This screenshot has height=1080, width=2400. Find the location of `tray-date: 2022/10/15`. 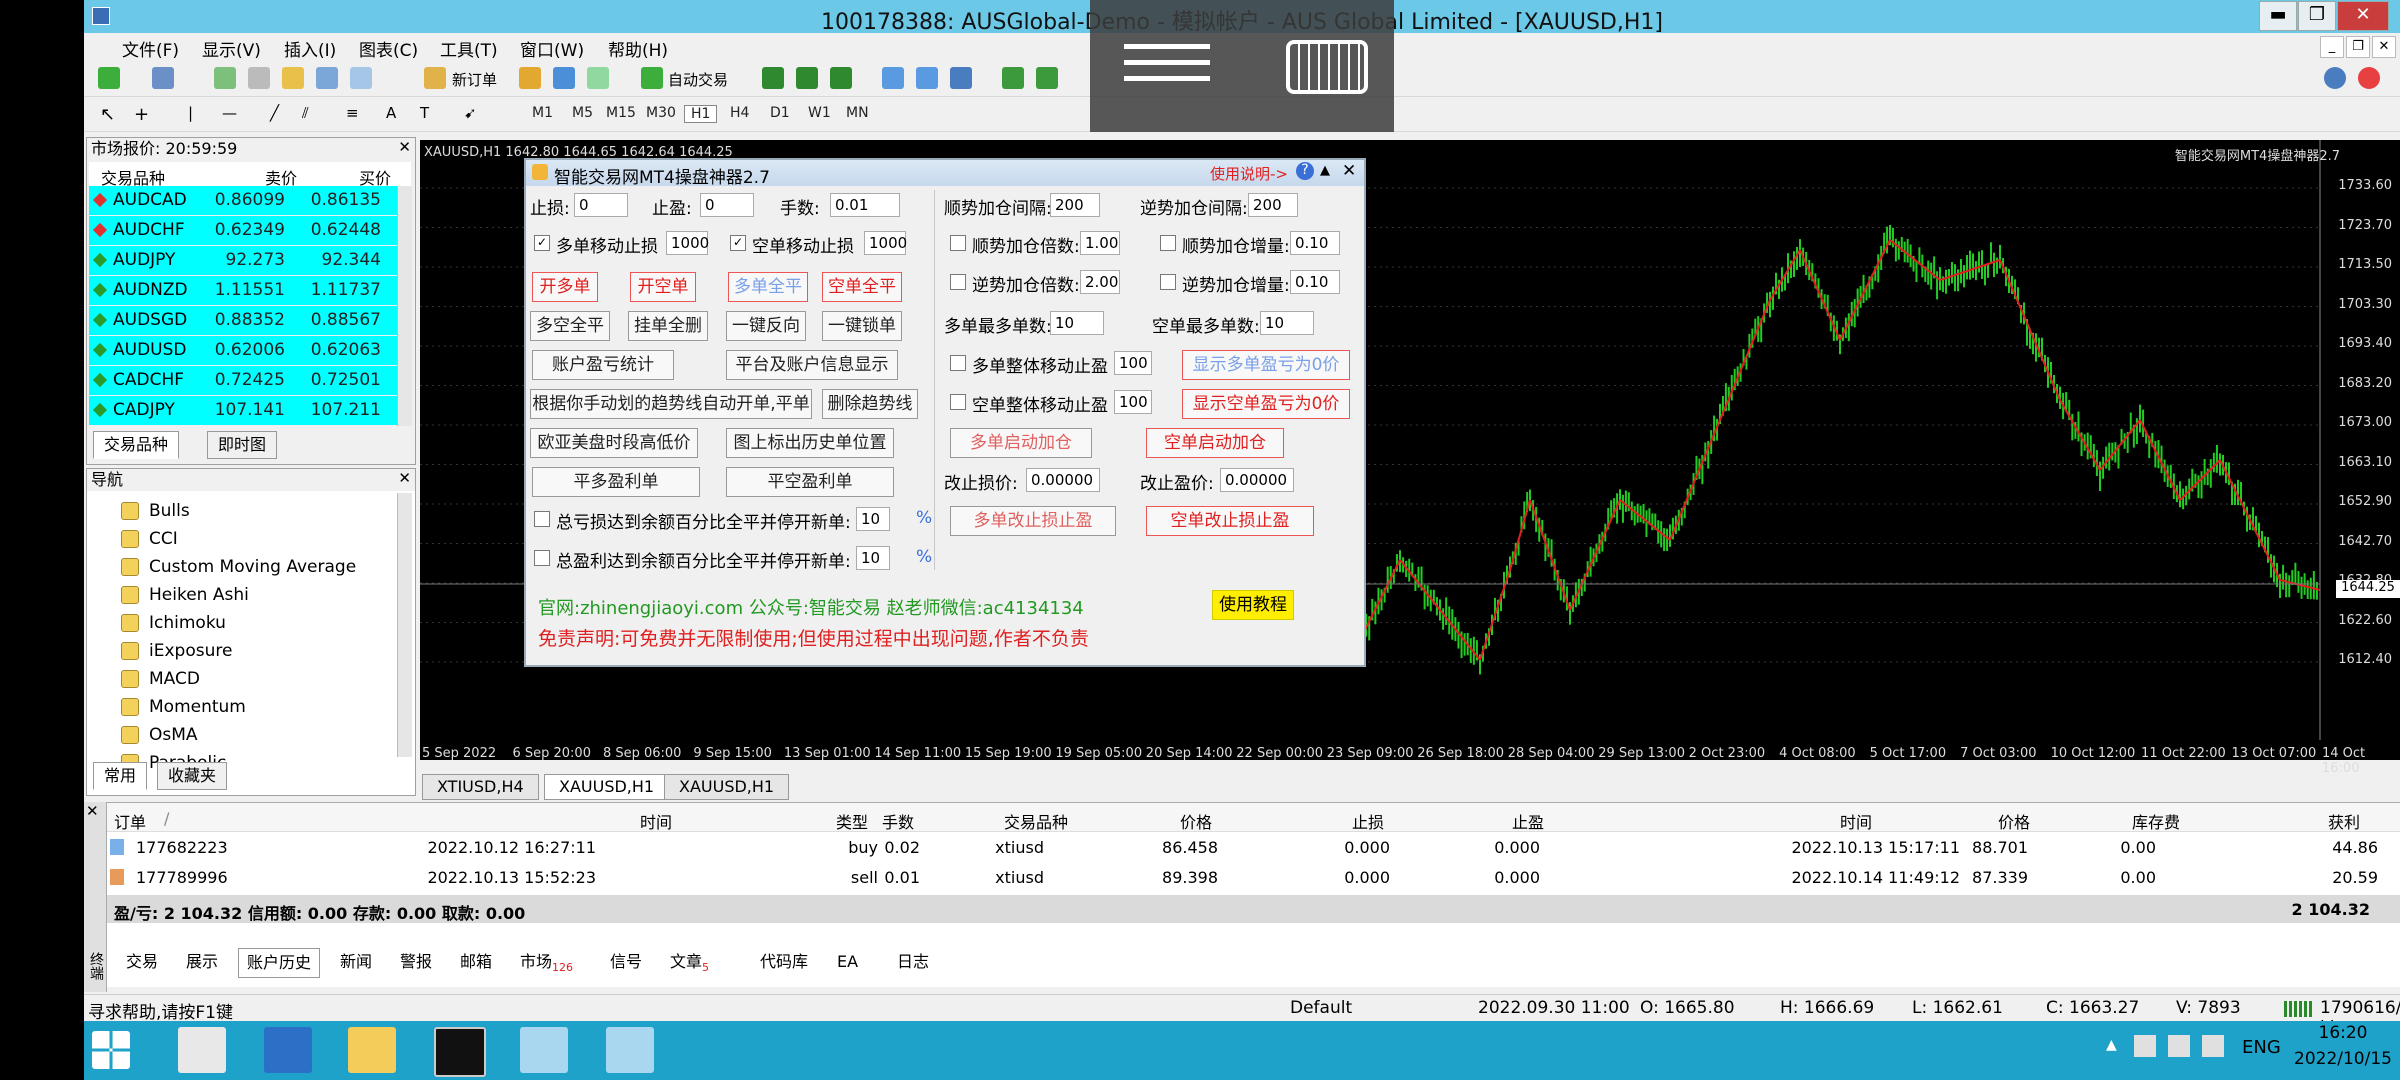

tray-date: 2022/10/15 is located at coordinates (2343, 1059).